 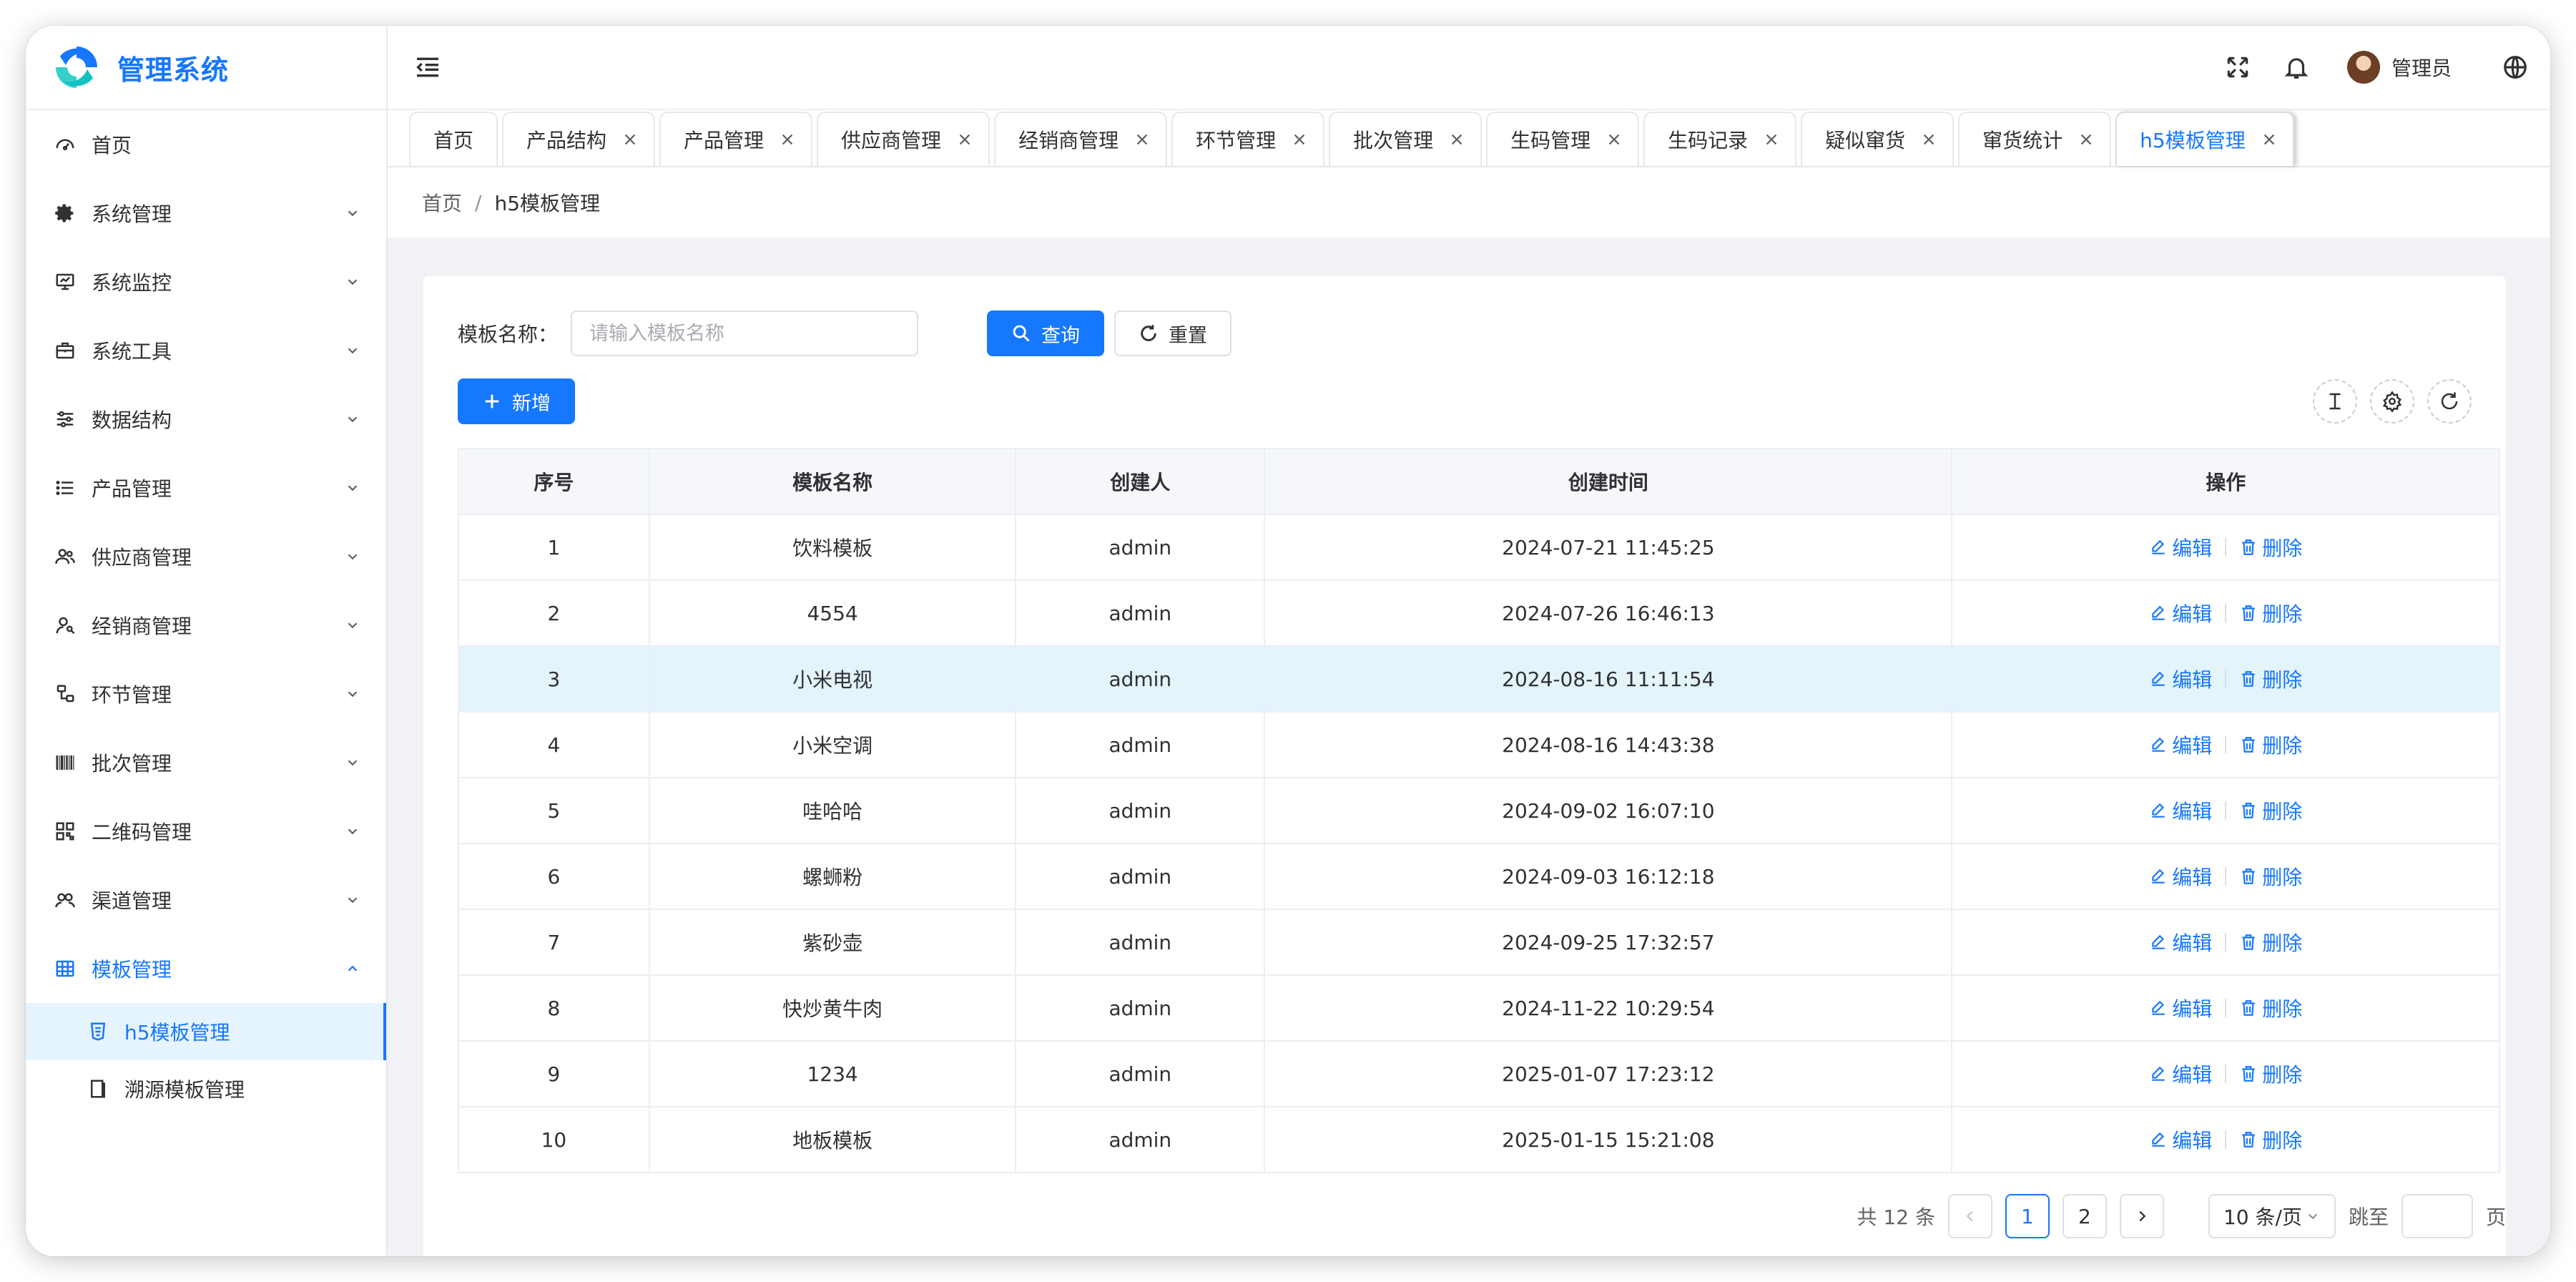 What do you see at coordinates (1406, 139) in the screenshot?
I see `tab-batch-management: 批次管理` at bounding box center [1406, 139].